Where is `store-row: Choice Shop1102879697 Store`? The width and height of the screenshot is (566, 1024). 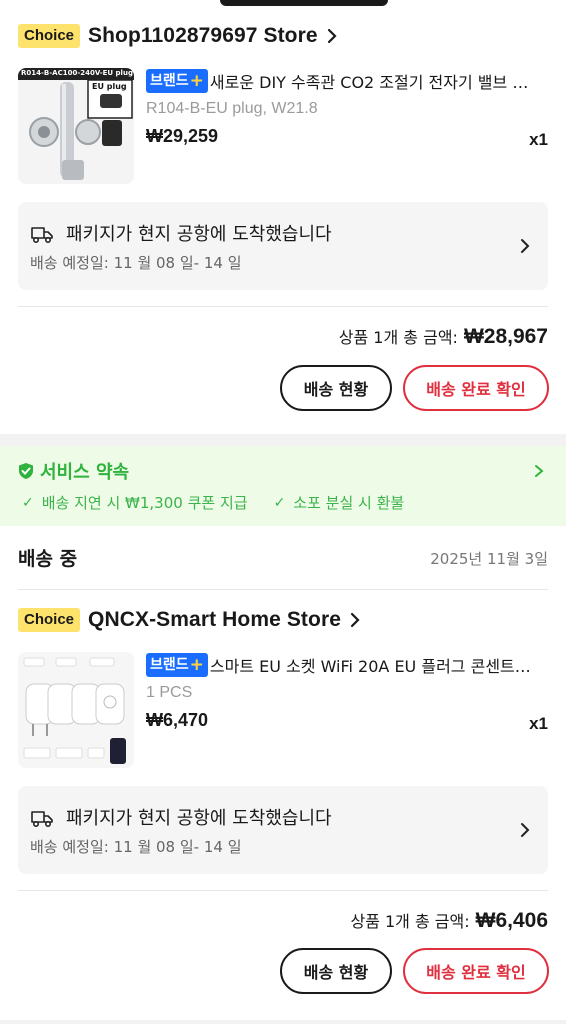 store-row: Choice Shop1102879697 Store is located at coordinates (178, 36).